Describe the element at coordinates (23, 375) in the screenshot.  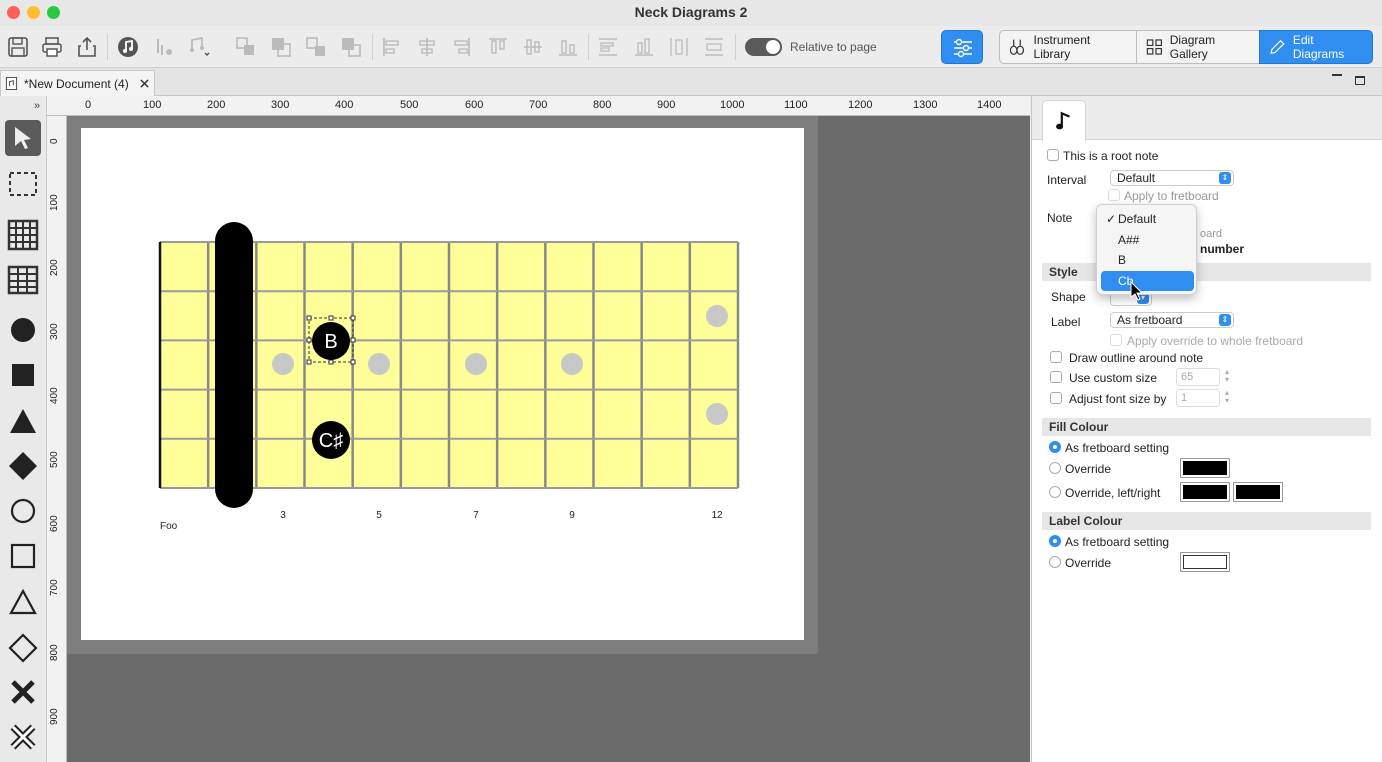
I see `filled-square-tool-icon` at that location.